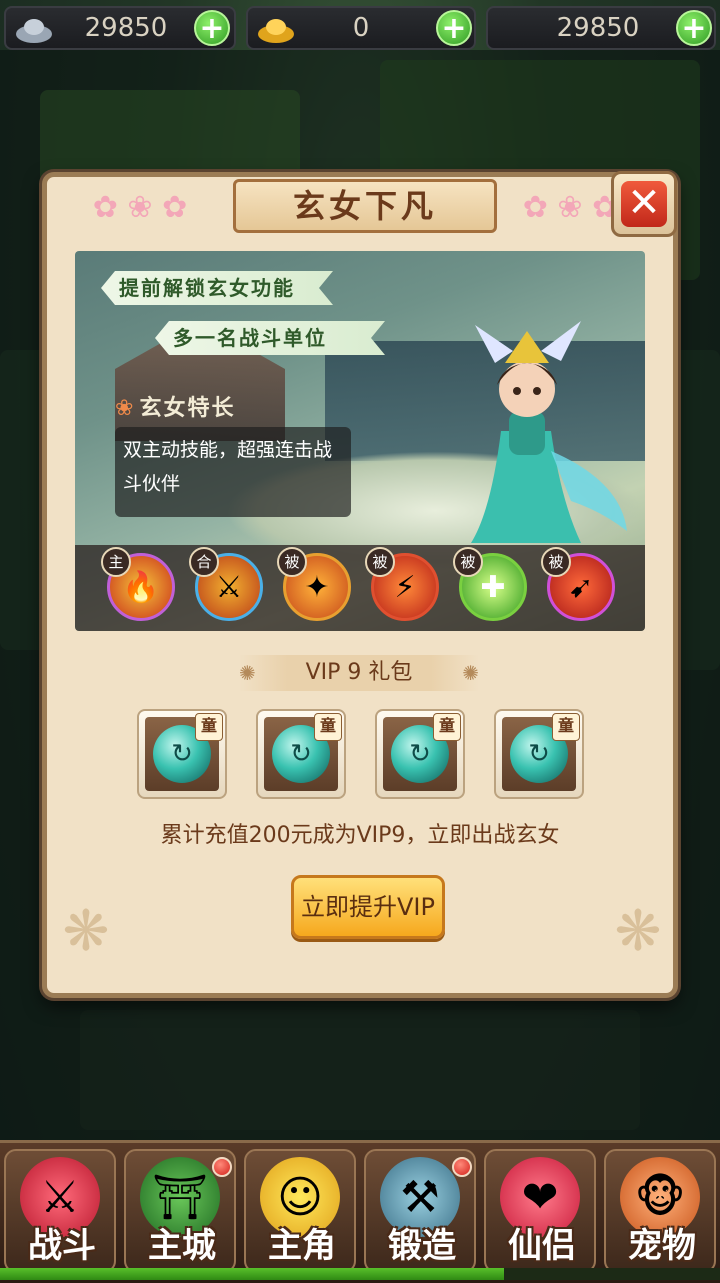 The height and width of the screenshot is (1283, 720). I want to click on traits-text: 双主动技能，超强连击战斗伙伴, so click(228, 467).